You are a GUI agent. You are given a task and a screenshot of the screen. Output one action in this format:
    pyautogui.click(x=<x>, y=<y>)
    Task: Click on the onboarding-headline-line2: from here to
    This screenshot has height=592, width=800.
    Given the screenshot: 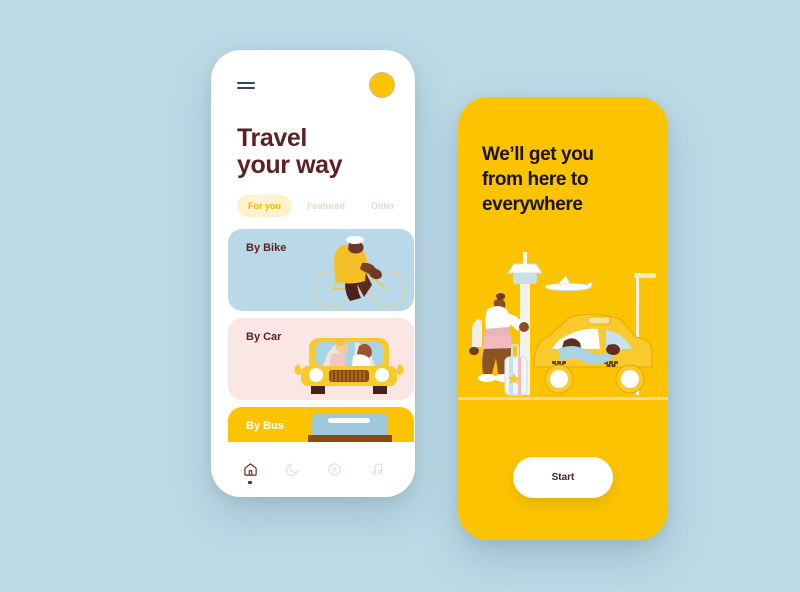 What is the action you would take?
    pyautogui.click(x=535, y=179)
    